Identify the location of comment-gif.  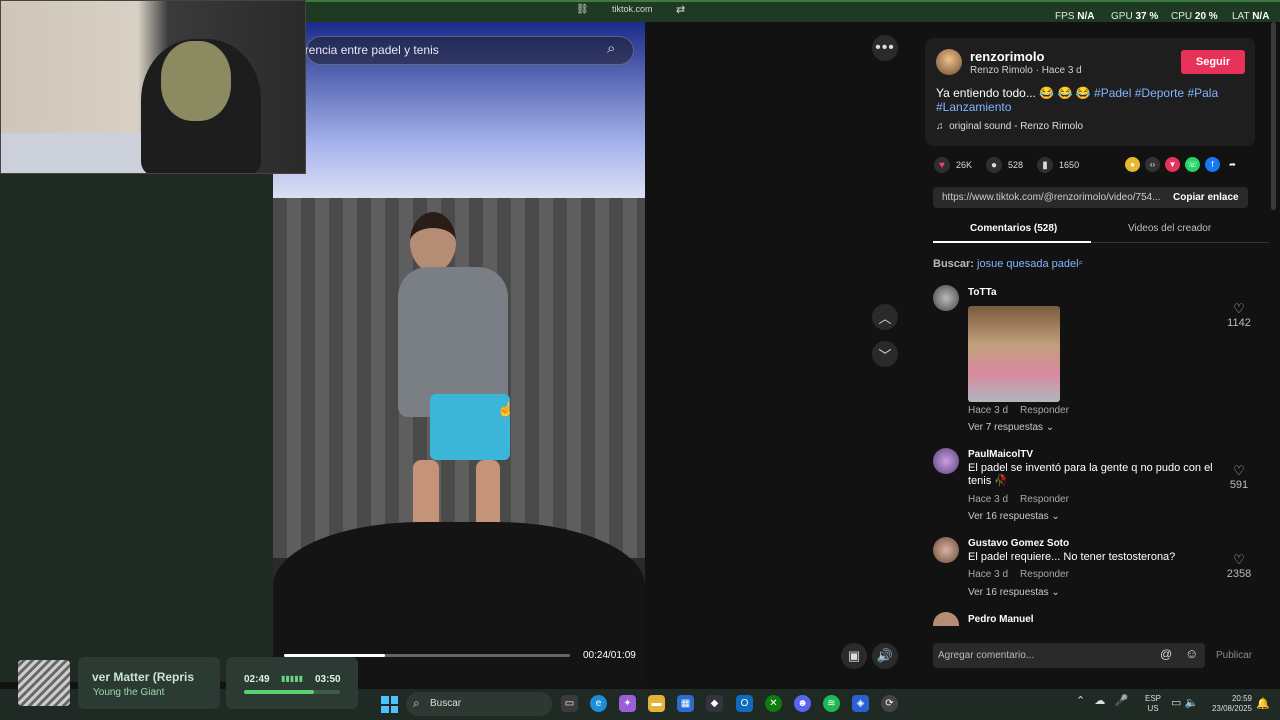
(1014, 354).